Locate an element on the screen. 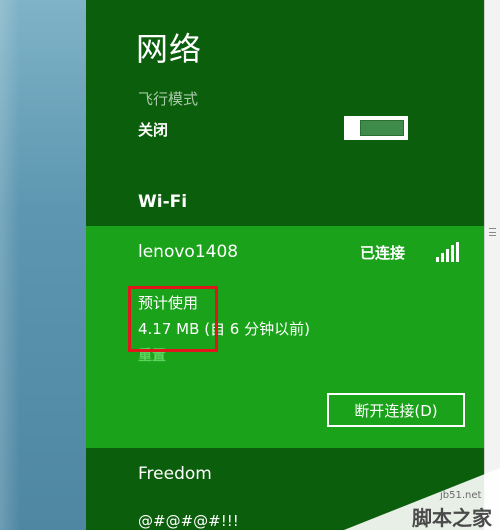  network-item-other: @#@#@#!!! is located at coordinates (188, 521).